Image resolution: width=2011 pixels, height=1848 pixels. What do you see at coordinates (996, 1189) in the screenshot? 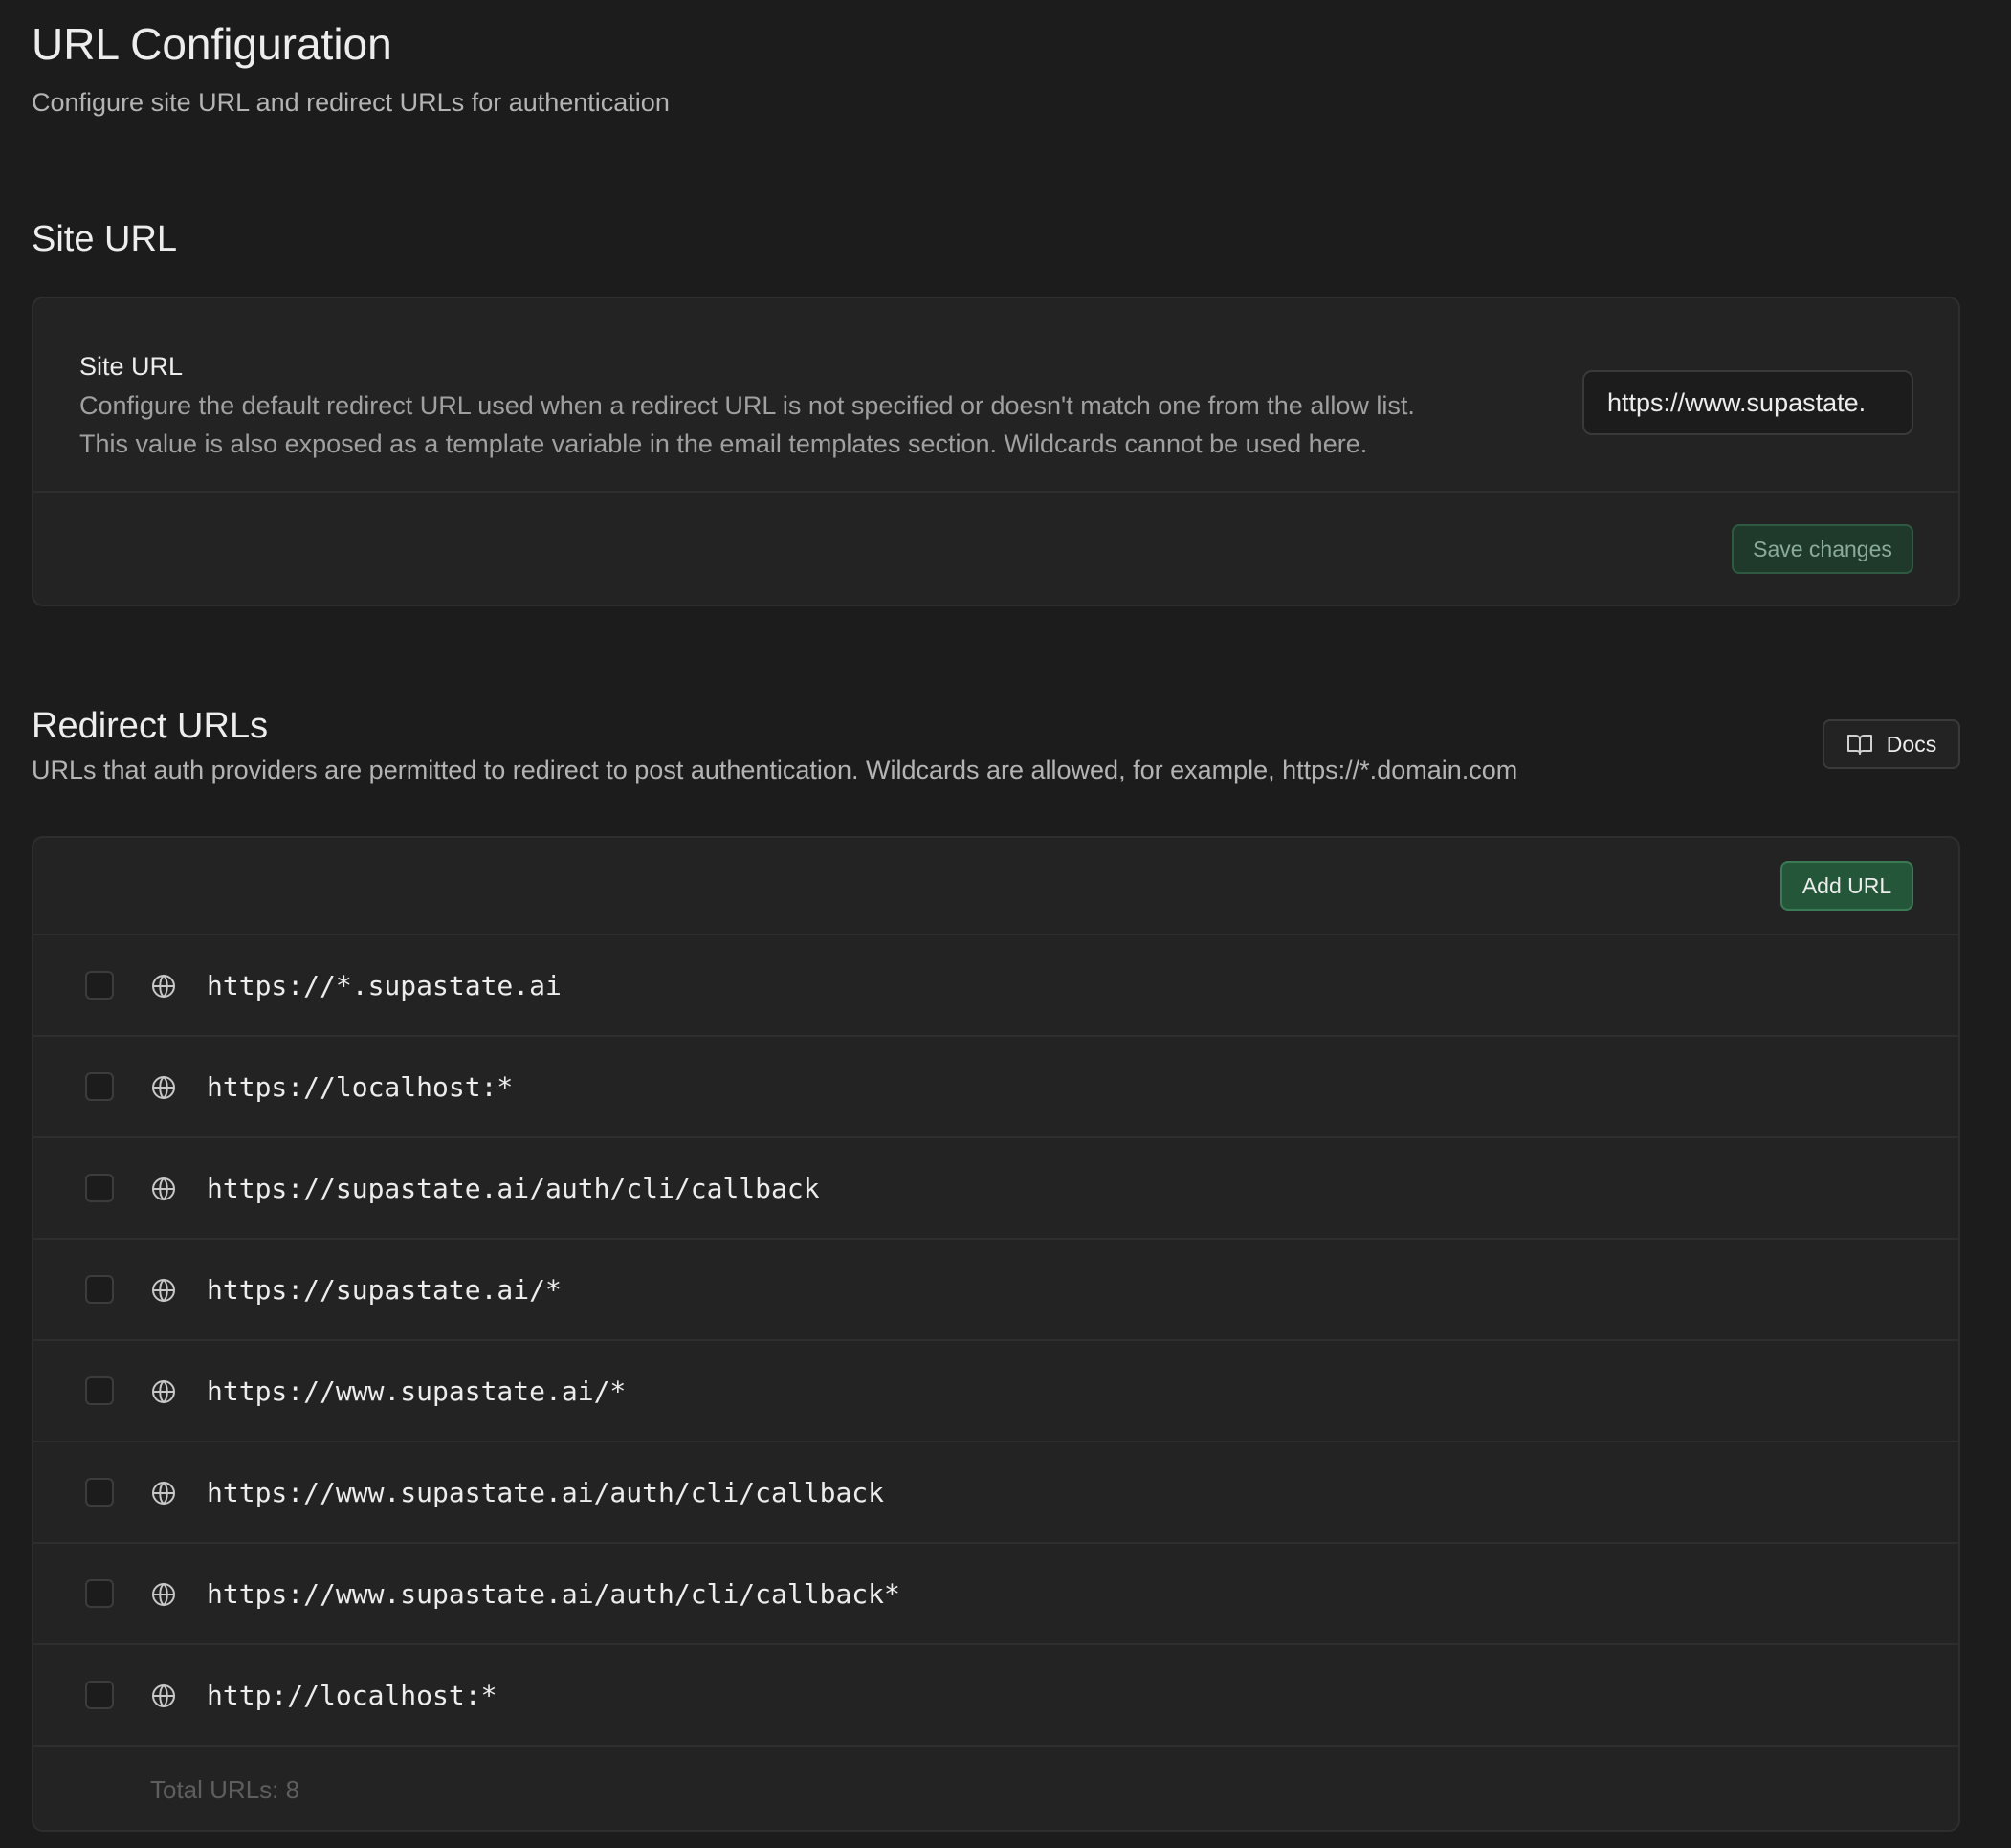
I see `redirect-url-row: https://supastate.ai/auth/cli/callback` at bounding box center [996, 1189].